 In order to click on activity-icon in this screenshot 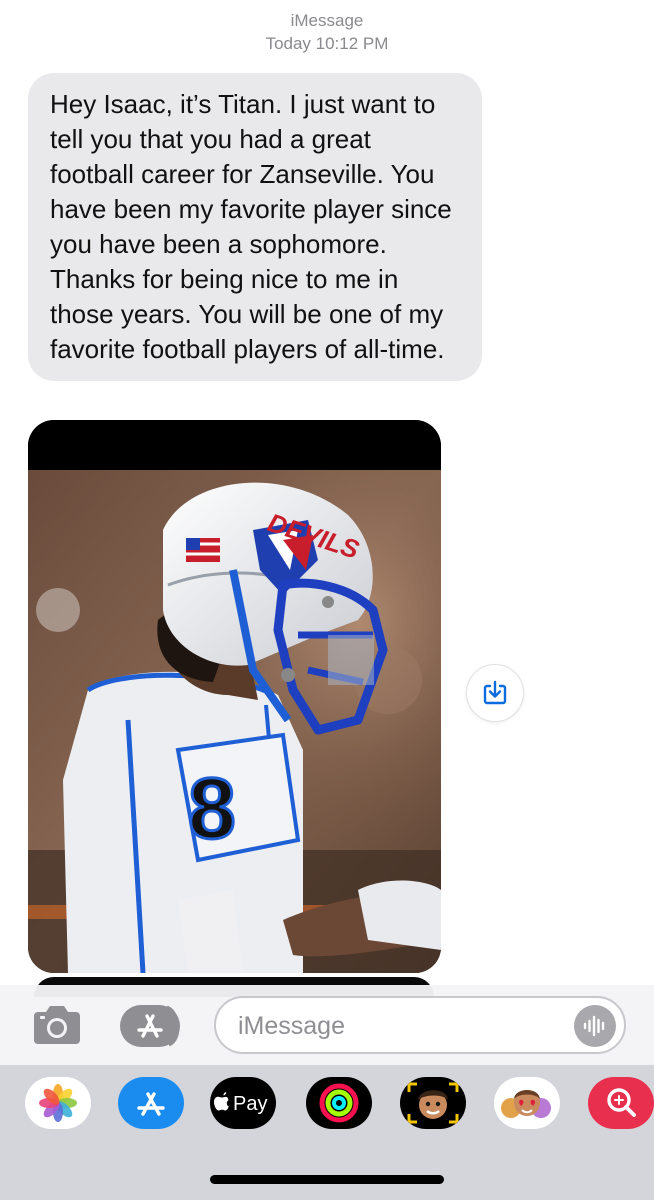, I will do `click(339, 1103)`.